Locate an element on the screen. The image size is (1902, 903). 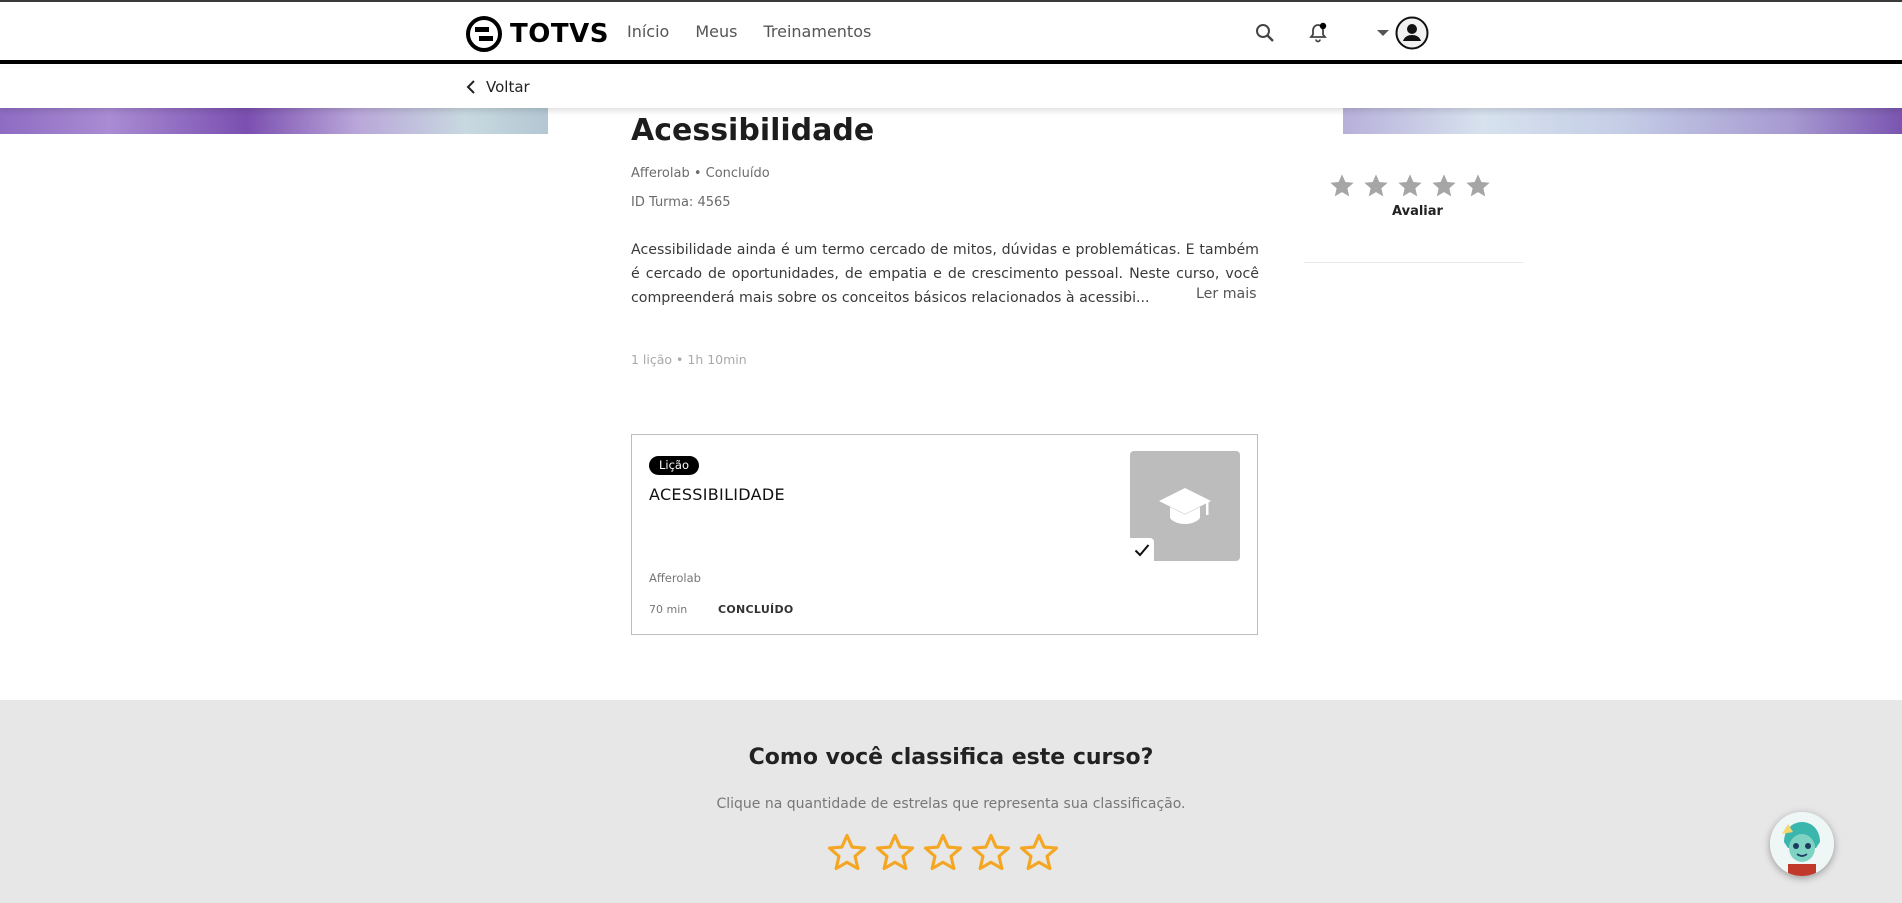
lesson-status: CONCLUÍDO is located at coordinates (756, 609).